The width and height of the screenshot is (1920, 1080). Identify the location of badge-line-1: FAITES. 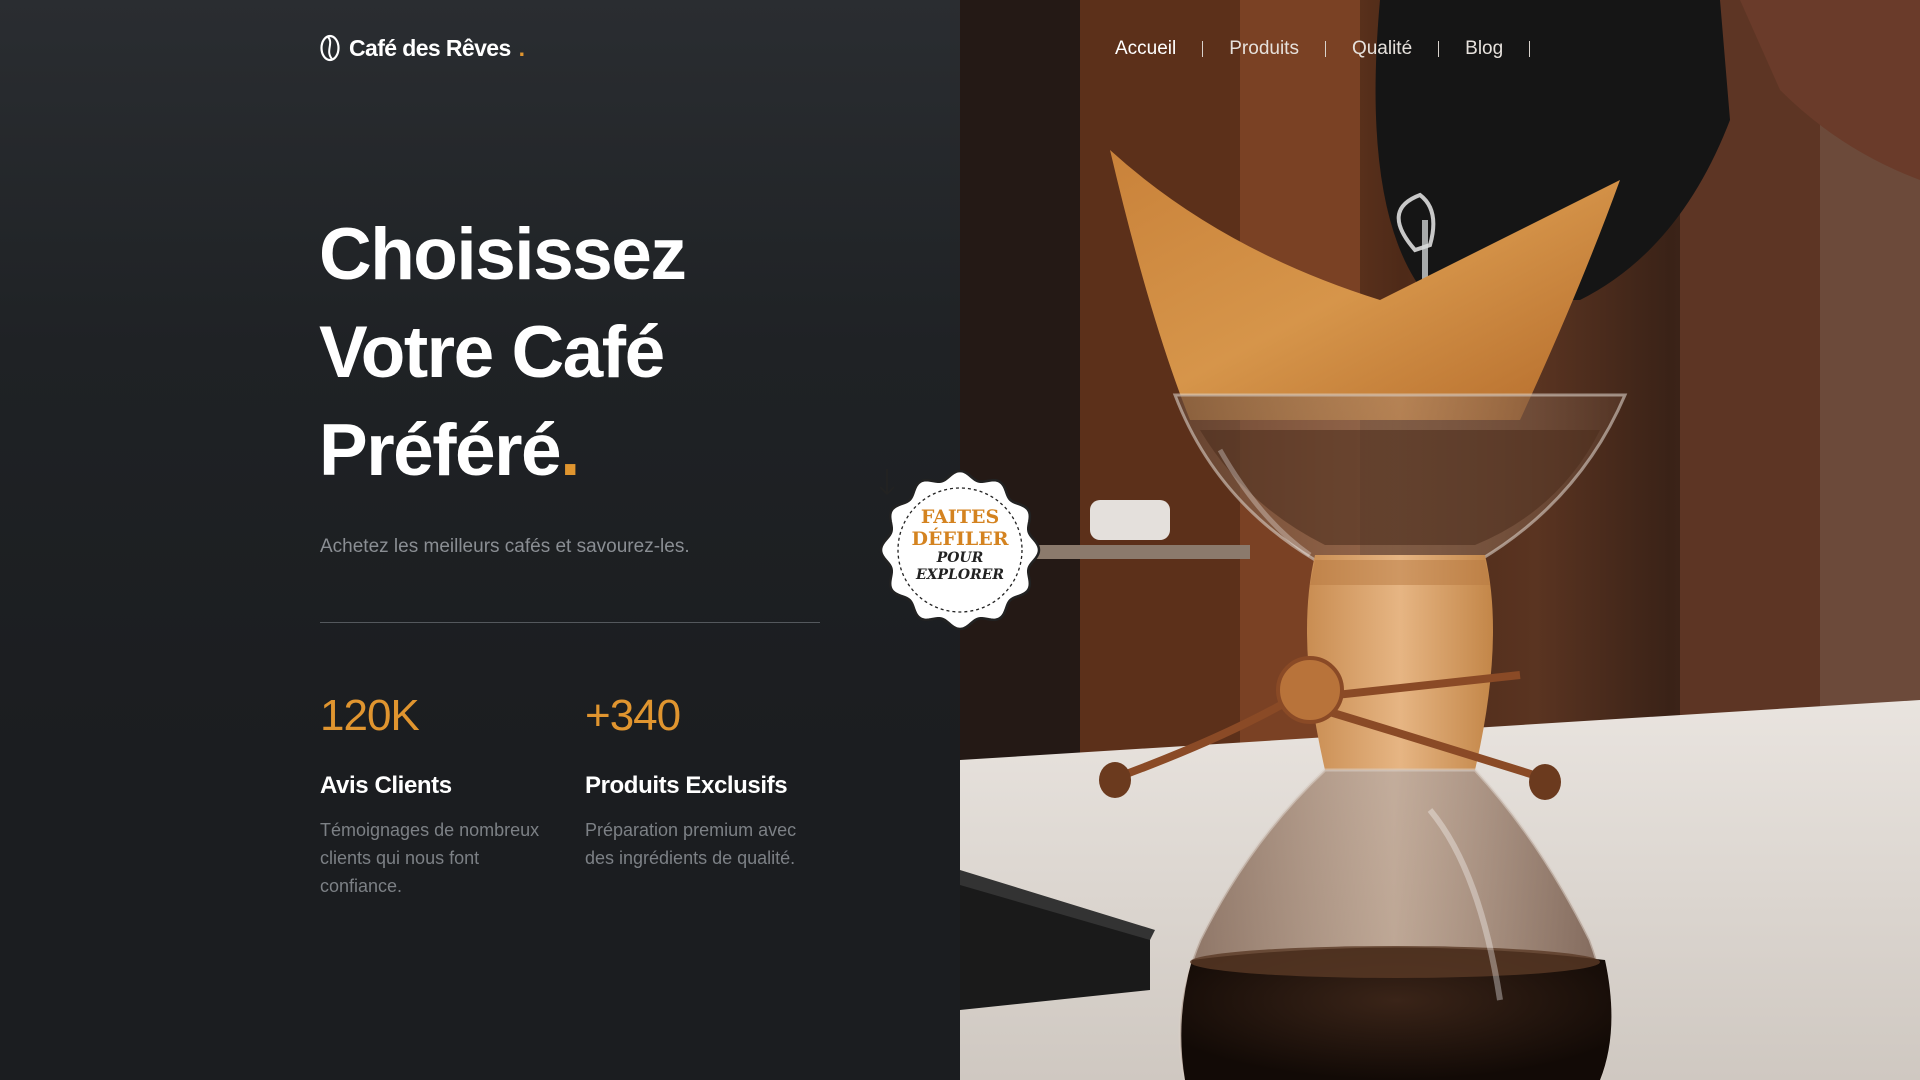
(960, 517).